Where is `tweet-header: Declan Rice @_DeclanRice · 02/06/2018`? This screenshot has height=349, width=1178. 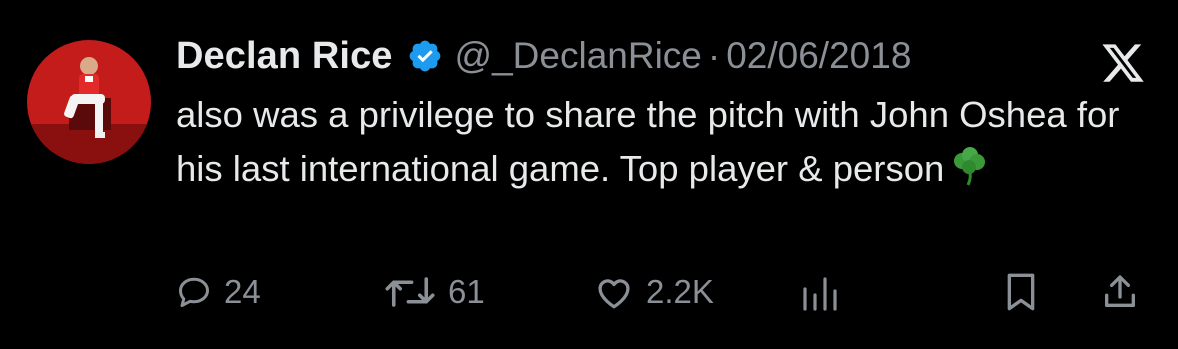
tweet-header: Declan Rice @_DeclanRice · 02/06/2018 is located at coordinates (543, 56).